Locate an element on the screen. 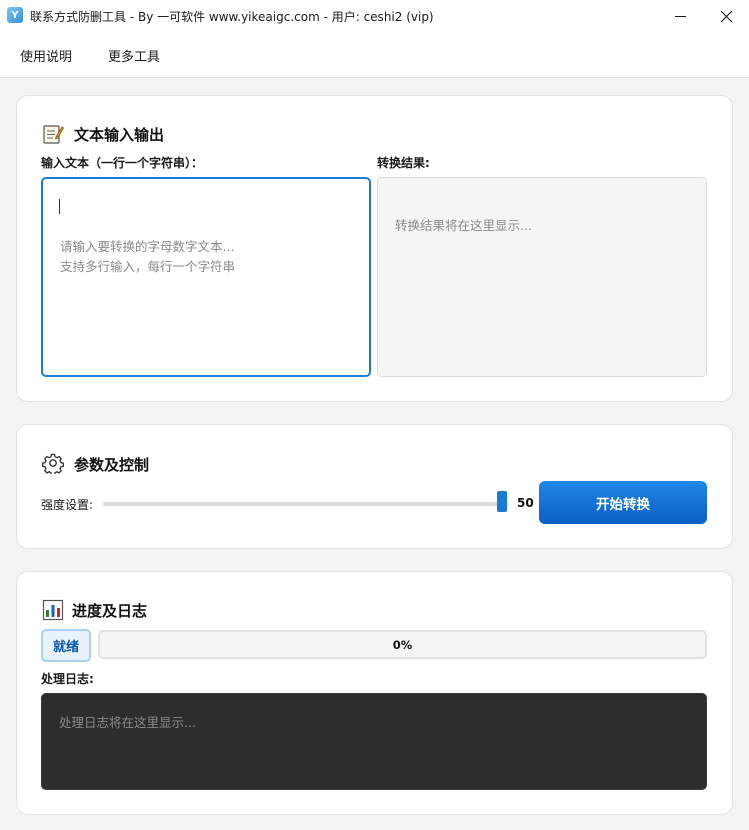  control-card: 参数及控制 强度设置: 50 开始转换 is located at coordinates (374, 486).